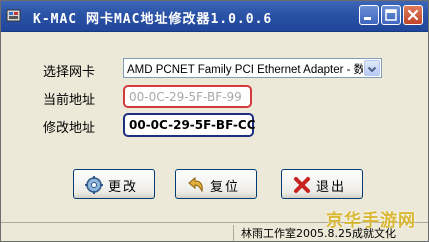  Describe the element at coordinates (69, 72) in the screenshot. I see `nic-label: 选择网卡` at that location.